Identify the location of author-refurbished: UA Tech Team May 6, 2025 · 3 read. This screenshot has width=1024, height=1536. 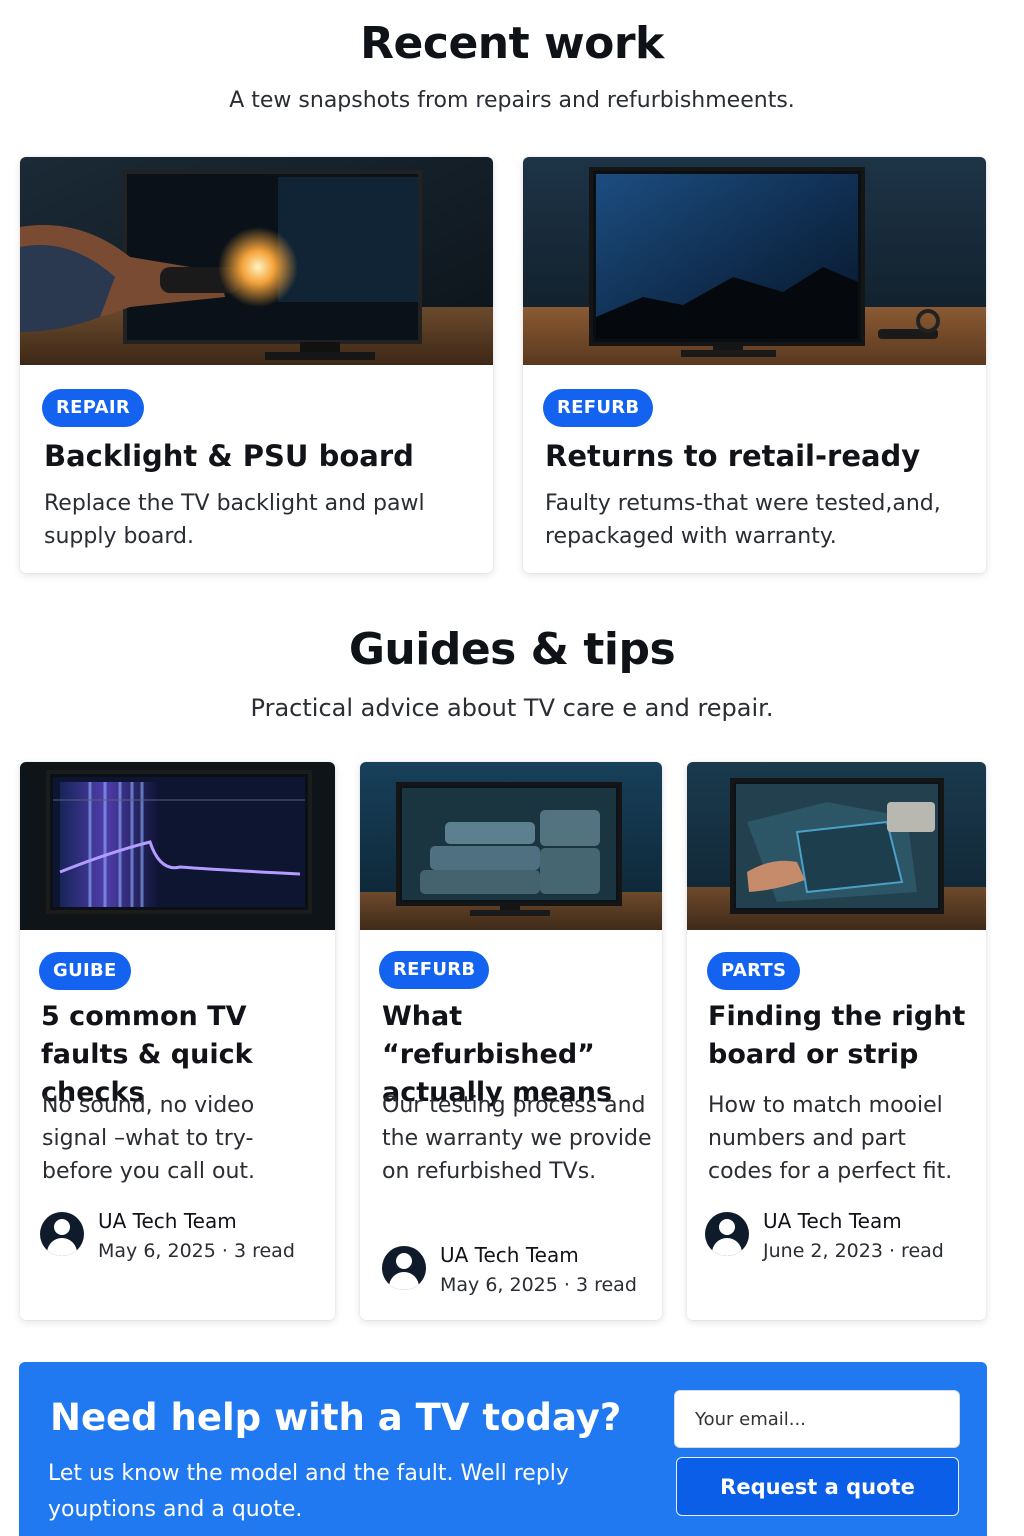
(509, 1270).